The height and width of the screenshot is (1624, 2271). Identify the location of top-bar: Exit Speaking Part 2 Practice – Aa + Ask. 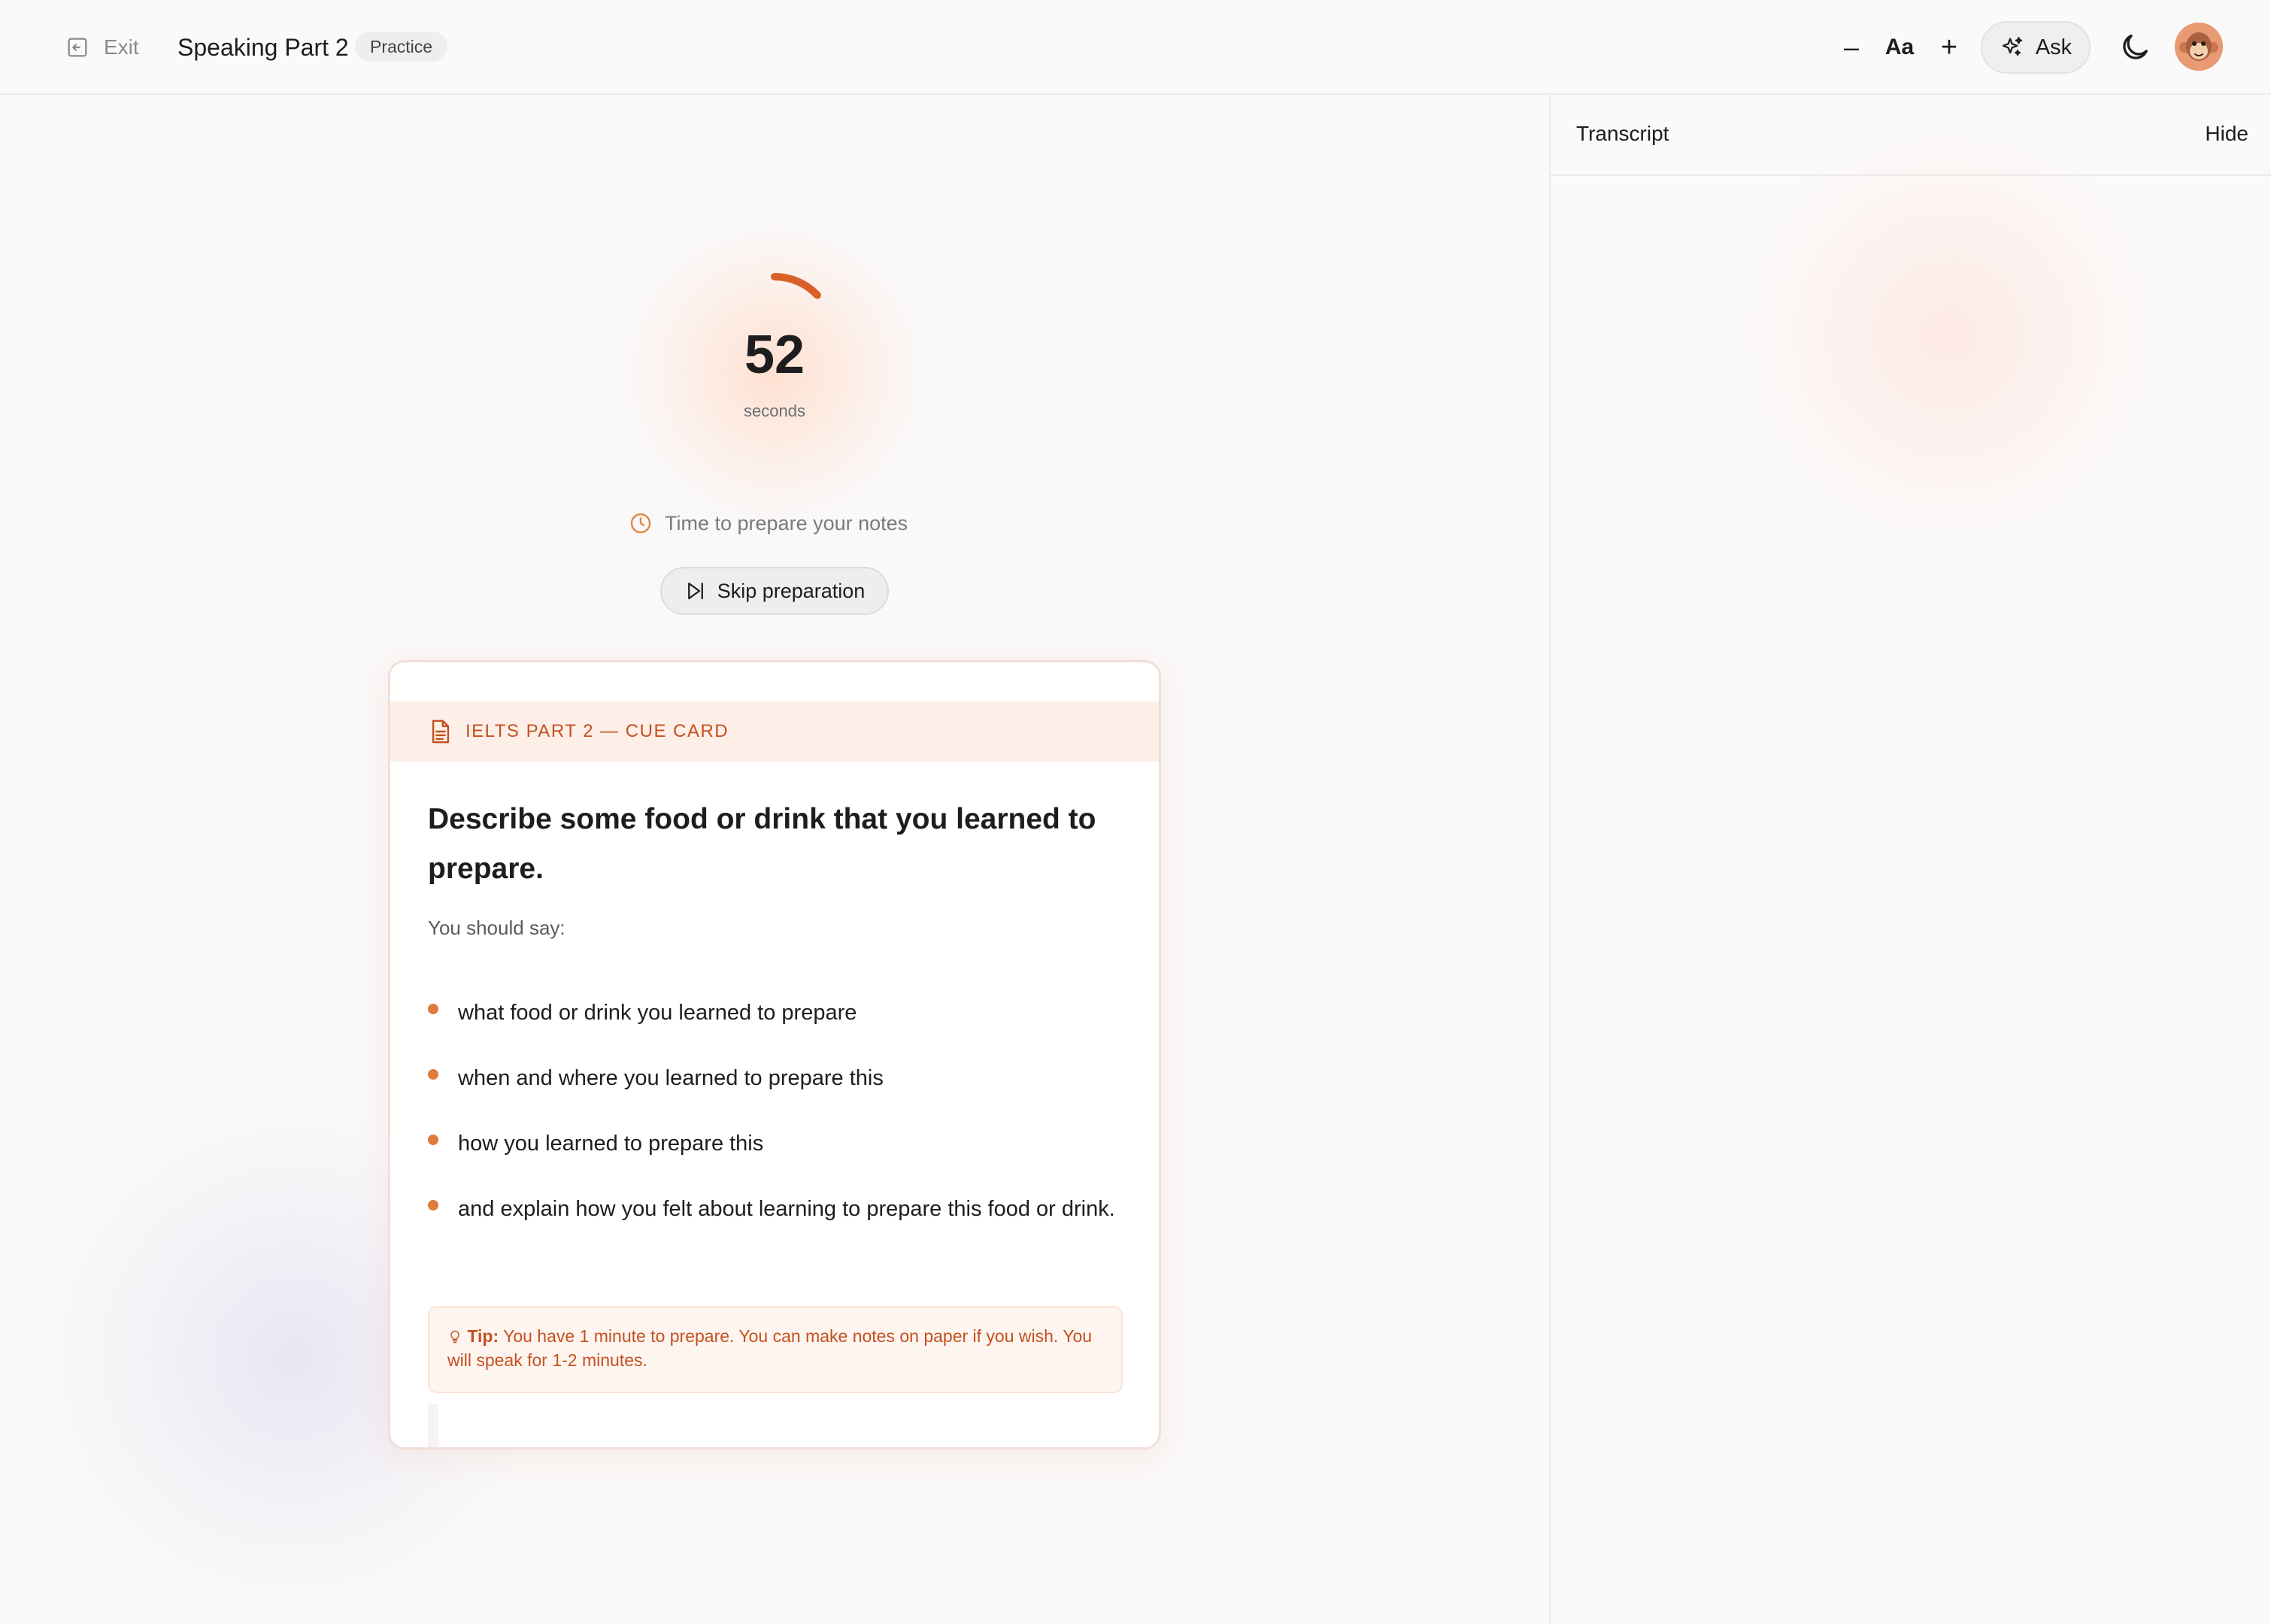
(1135, 47).